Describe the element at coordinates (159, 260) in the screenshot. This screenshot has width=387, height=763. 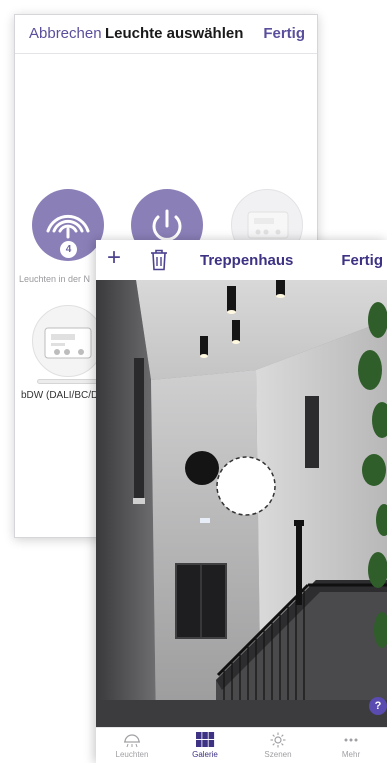
I see `trash-icon` at that location.